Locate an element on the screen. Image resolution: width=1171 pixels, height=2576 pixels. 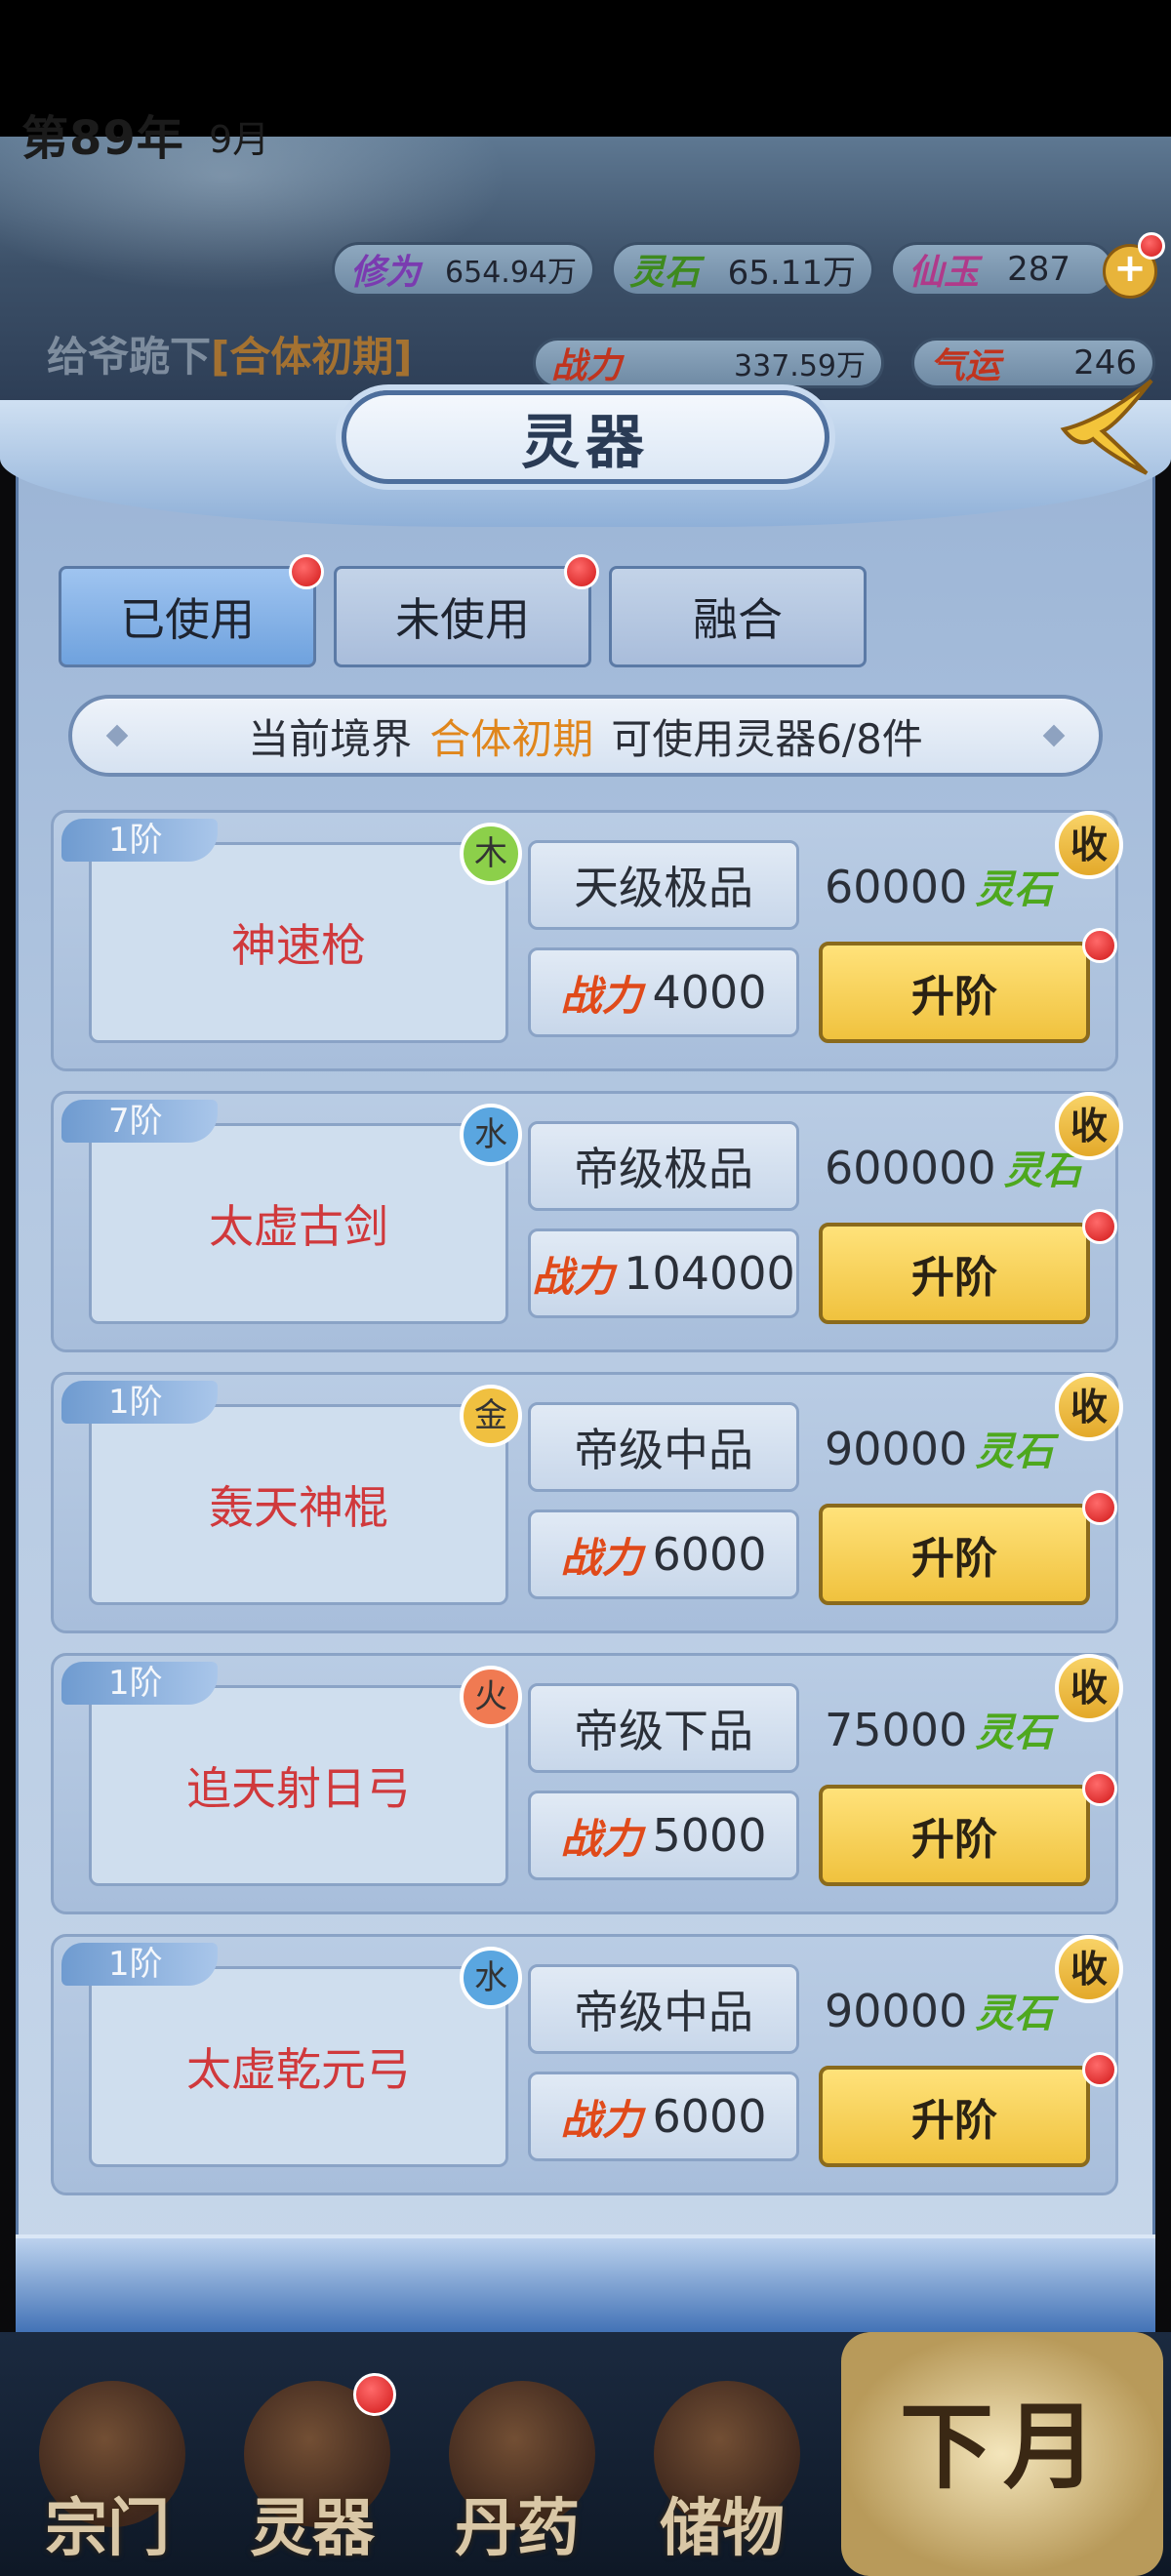
xianyu-label: 仙玉 is located at coordinates (944, 273).